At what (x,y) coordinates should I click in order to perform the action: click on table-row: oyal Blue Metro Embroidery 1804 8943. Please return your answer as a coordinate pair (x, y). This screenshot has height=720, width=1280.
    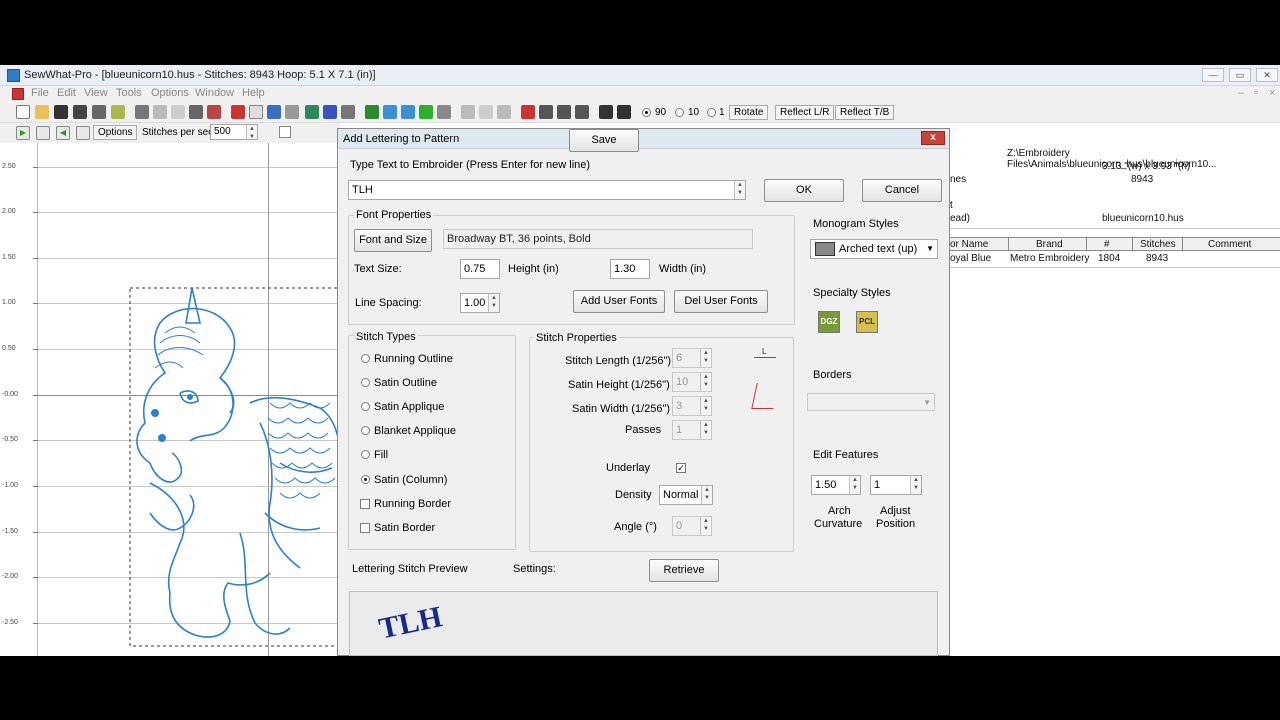
    Looking at the image, I should click on (1115, 259).